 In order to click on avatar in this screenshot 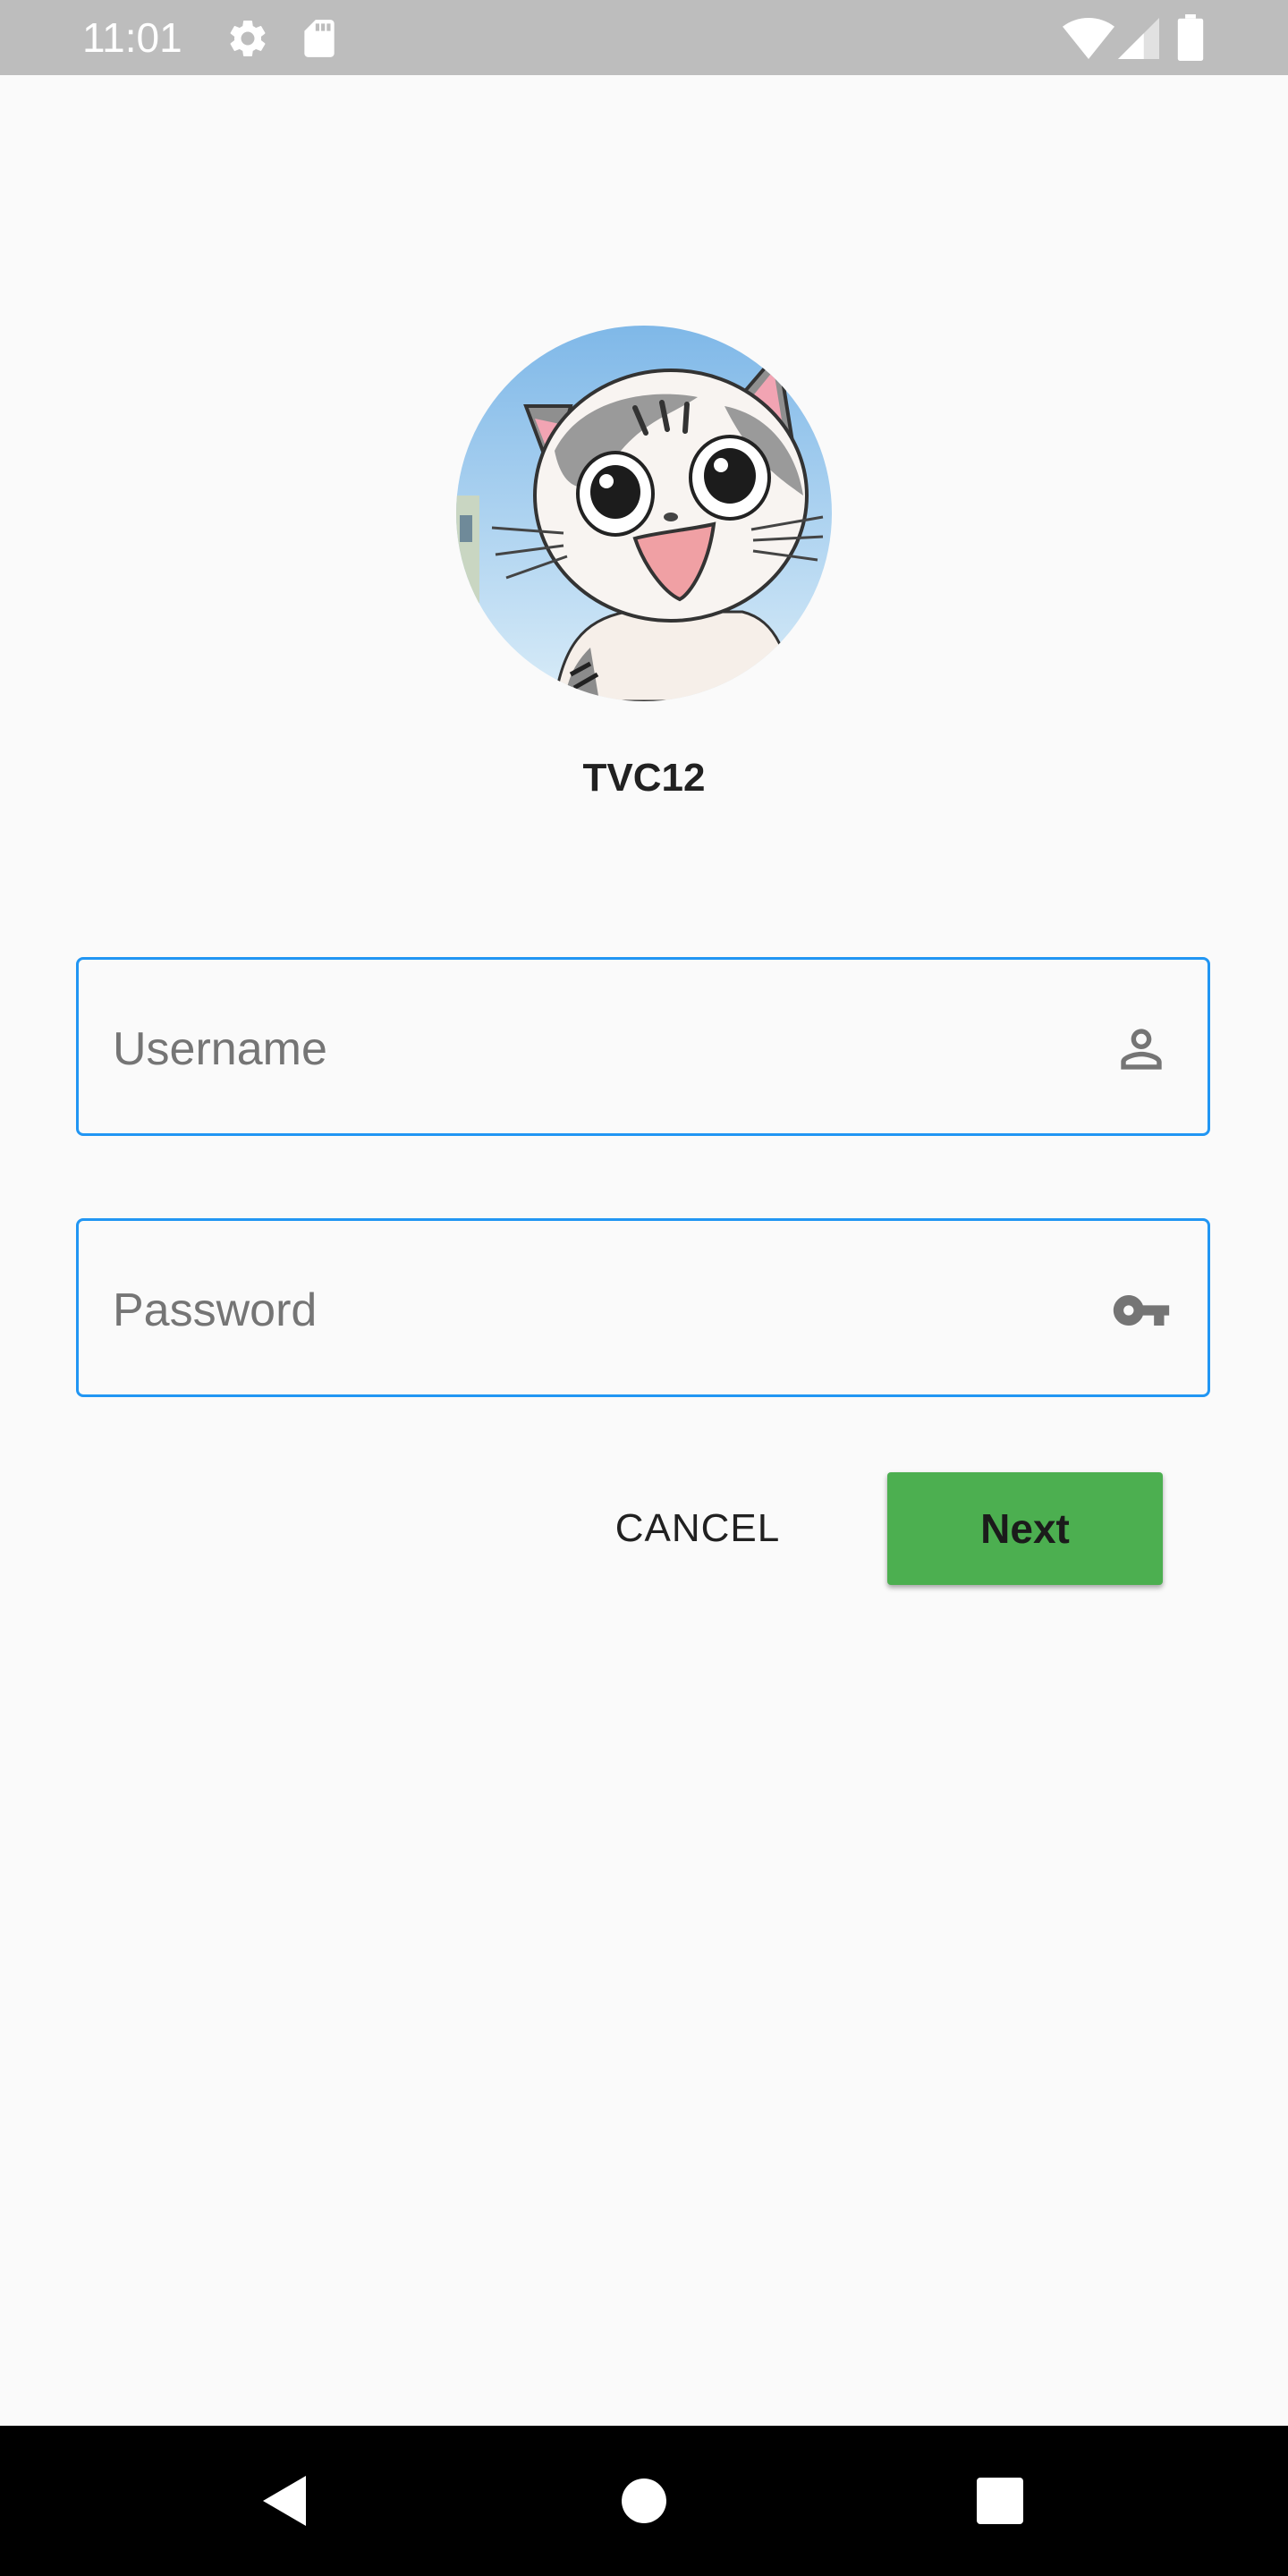, I will do `click(644, 513)`.